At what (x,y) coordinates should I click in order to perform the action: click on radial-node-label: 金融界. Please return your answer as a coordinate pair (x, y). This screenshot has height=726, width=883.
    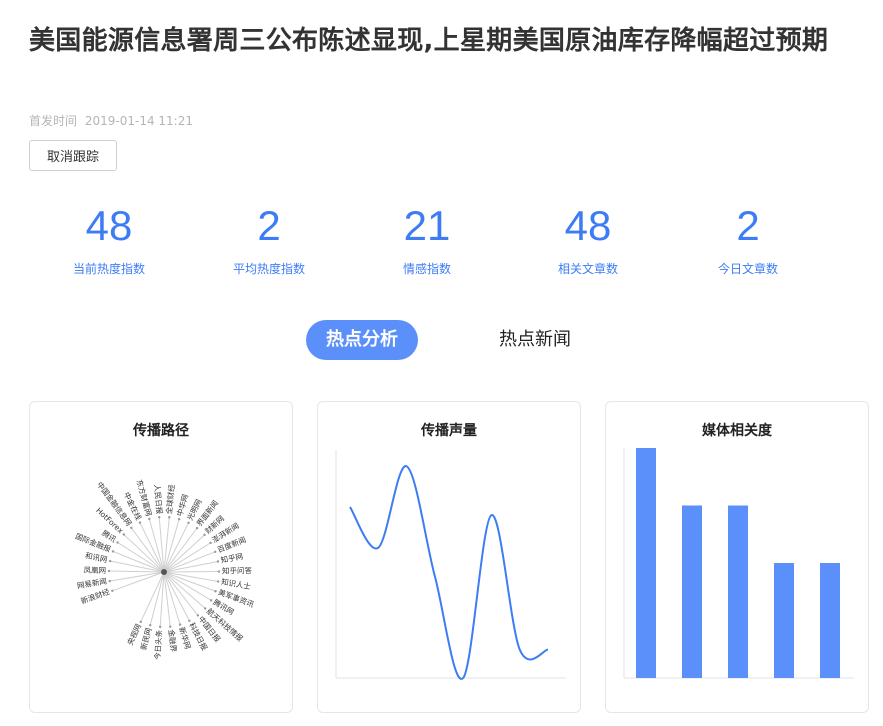
    Looking at the image, I should click on (173, 641).